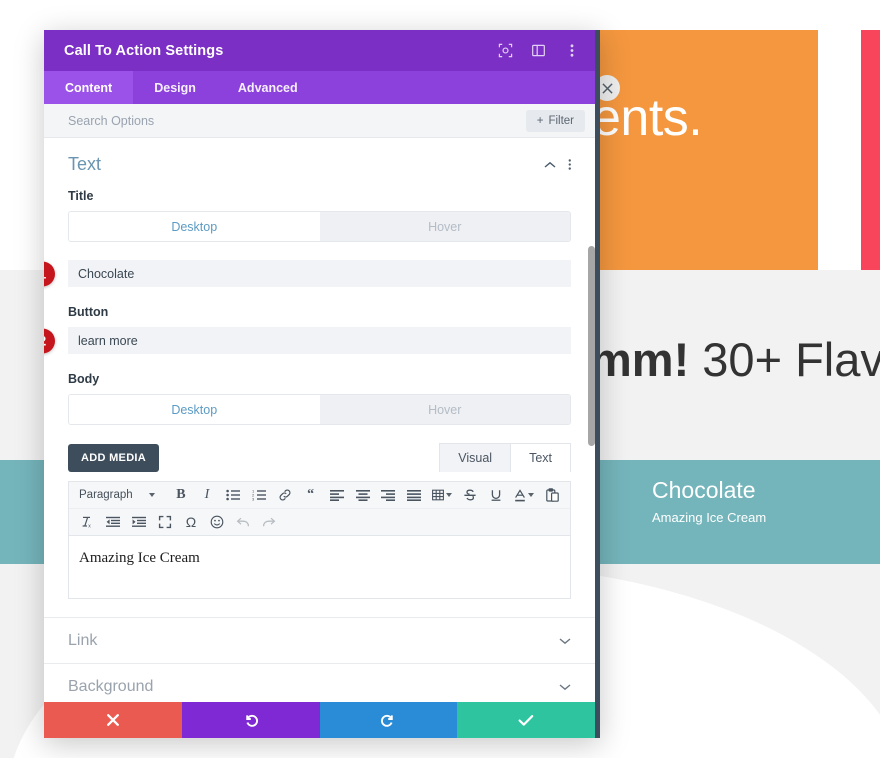 The height and width of the screenshot is (758, 880). I want to click on text-section-icons, so click(558, 164).